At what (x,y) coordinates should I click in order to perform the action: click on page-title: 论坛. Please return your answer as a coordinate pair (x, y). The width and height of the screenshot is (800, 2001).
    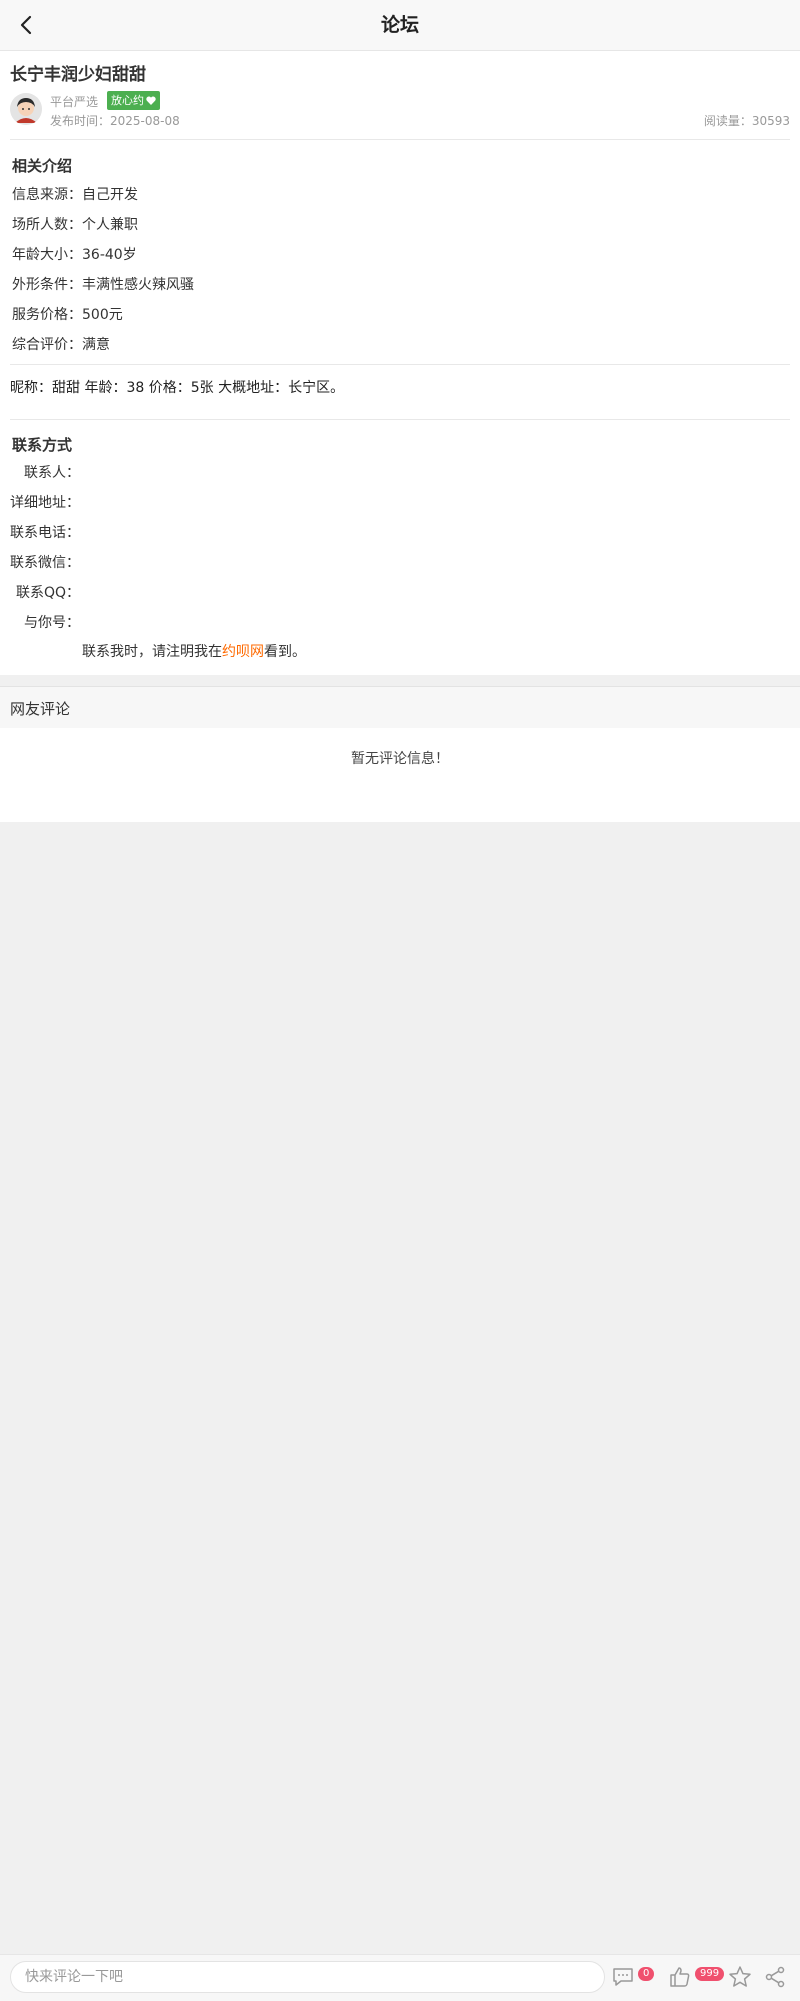
    Looking at the image, I should click on (399, 25).